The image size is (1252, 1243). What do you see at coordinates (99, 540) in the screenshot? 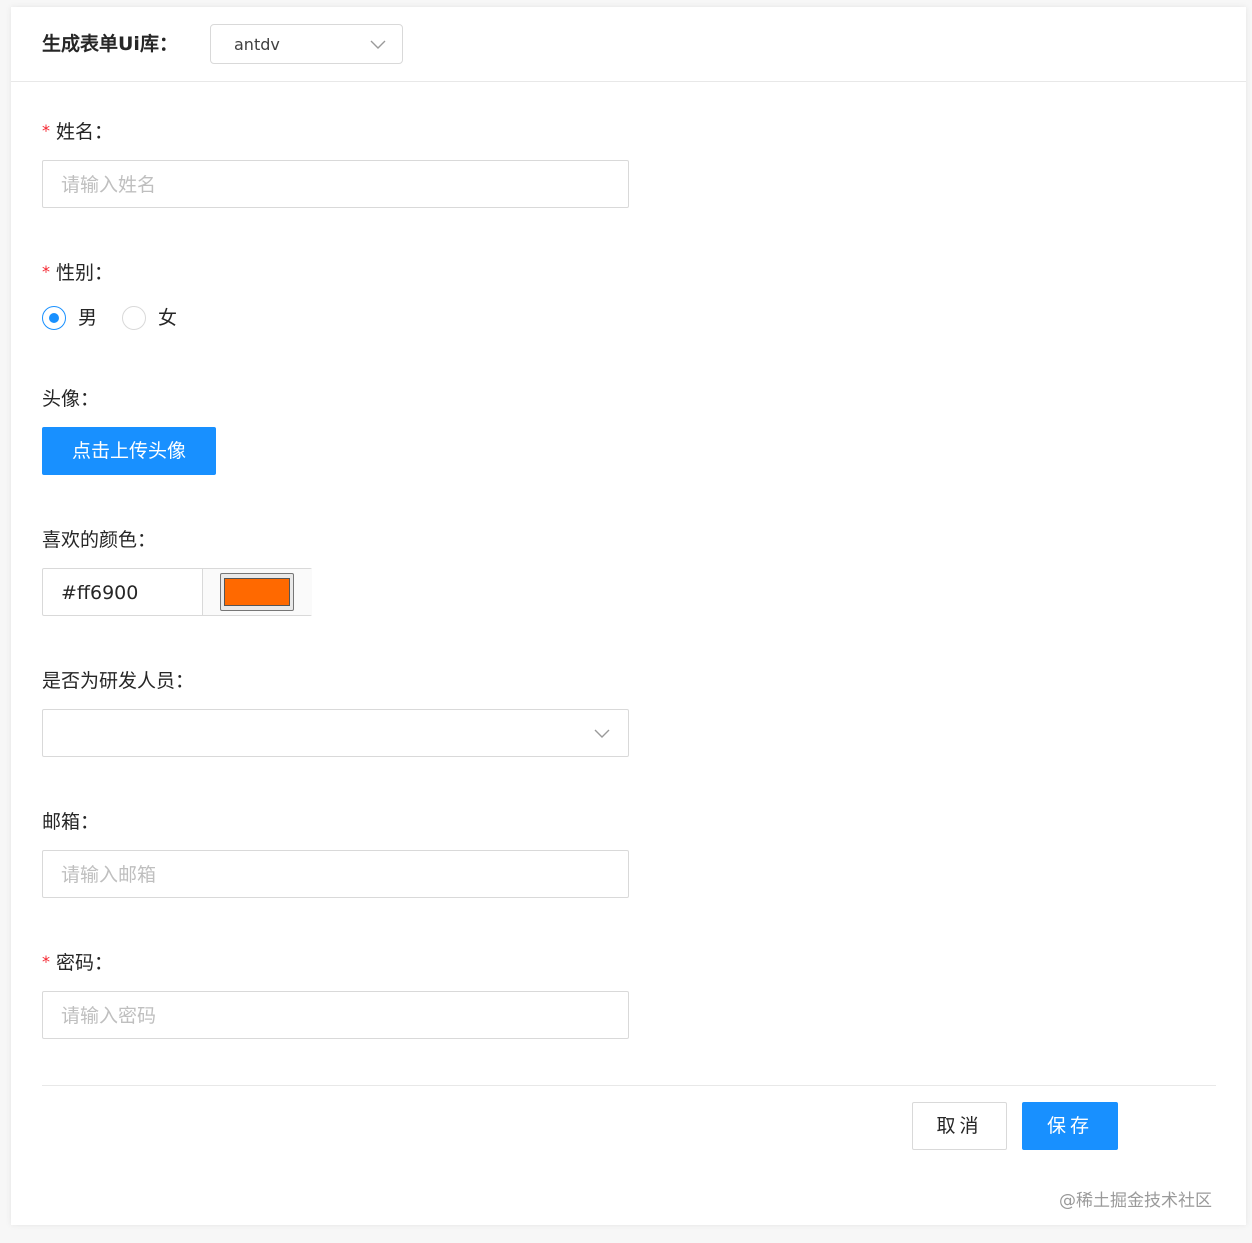
I see `favorite-color-label: 喜欢的颜色：` at bounding box center [99, 540].